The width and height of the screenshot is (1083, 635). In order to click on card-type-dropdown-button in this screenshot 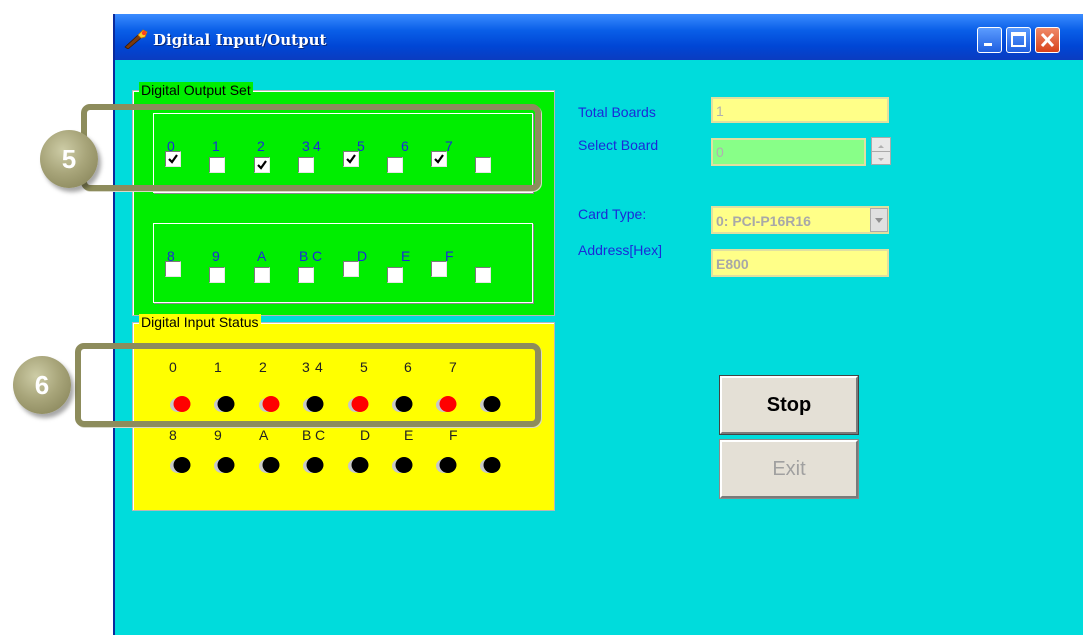, I will do `click(879, 220)`.